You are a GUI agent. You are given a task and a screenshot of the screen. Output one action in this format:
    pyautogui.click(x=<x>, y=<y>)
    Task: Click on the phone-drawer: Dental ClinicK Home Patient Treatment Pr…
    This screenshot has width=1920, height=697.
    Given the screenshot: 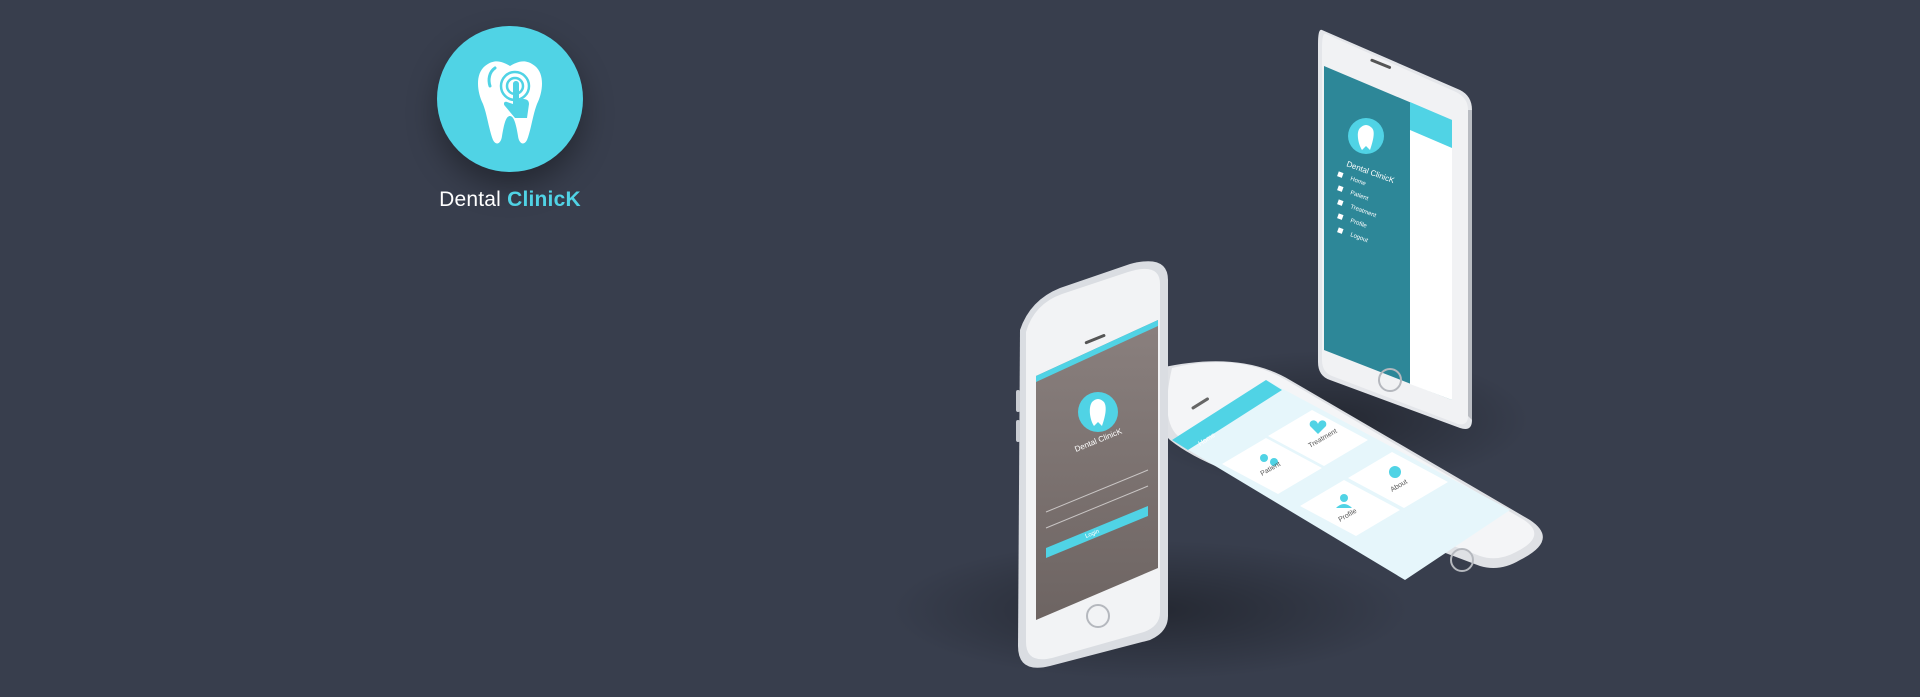 What is the action you would take?
    pyautogui.click(x=1395, y=229)
    